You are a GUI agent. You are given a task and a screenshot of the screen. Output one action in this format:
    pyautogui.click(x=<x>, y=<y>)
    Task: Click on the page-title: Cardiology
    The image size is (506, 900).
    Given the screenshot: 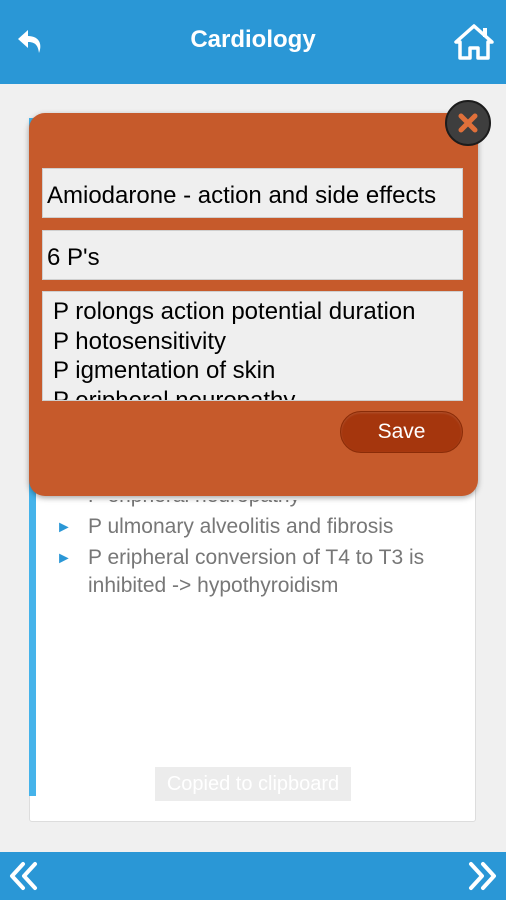 What is the action you would take?
    pyautogui.click(x=253, y=39)
    